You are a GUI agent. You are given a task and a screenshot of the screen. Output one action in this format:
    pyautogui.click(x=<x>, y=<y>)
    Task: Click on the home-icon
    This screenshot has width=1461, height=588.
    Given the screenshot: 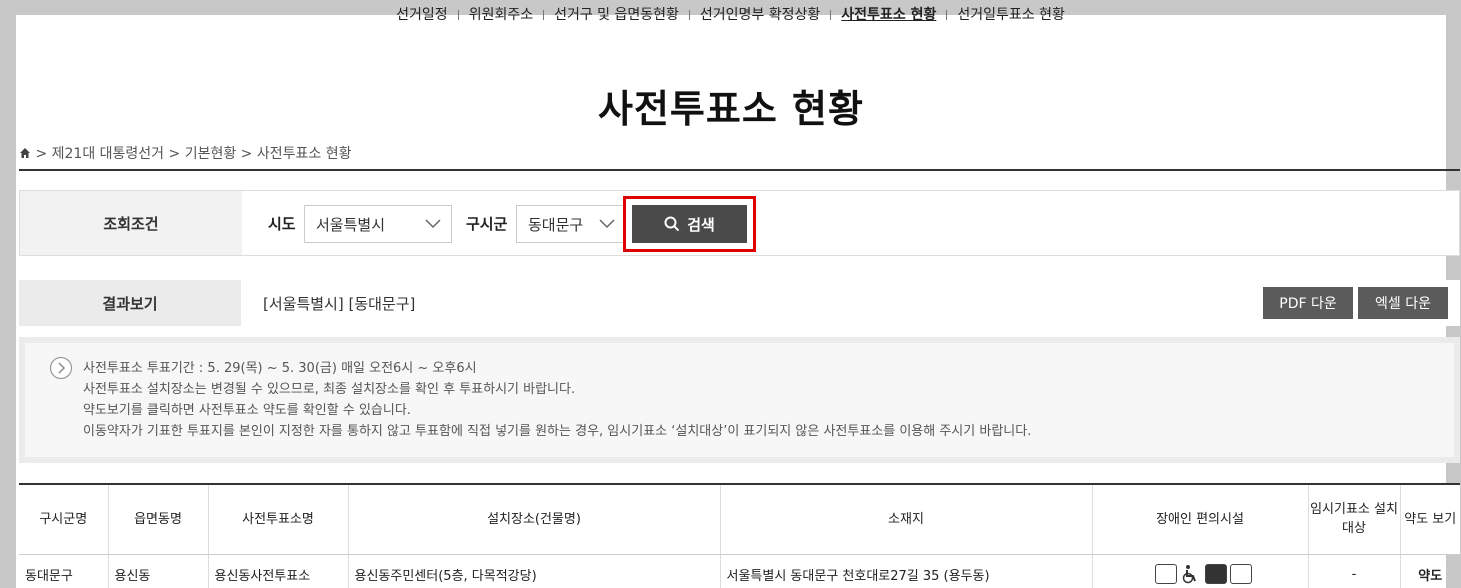 What is the action you would take?
    pyautogui.click(x=25, y=153)
    